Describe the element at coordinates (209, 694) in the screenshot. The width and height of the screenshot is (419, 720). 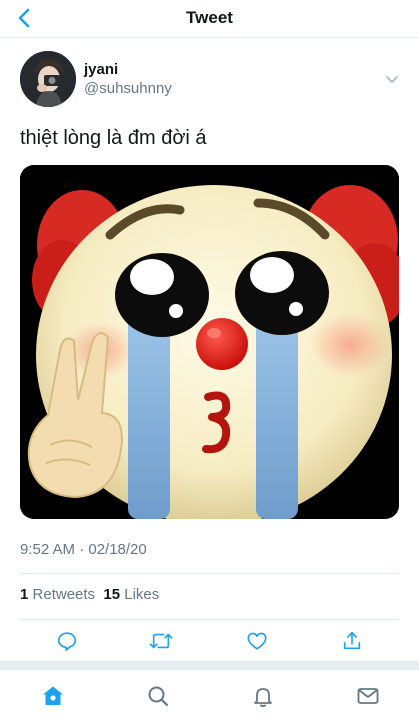
I see `bottom-tab-bar` at that location.